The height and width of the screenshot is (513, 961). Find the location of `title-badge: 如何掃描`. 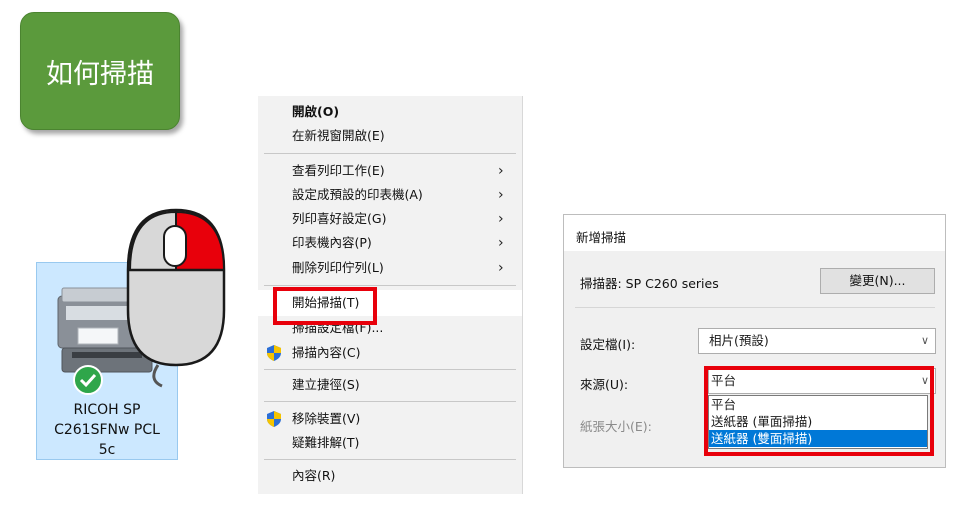

title-badge: 如何掃描 is located at coordinates (100, 71).